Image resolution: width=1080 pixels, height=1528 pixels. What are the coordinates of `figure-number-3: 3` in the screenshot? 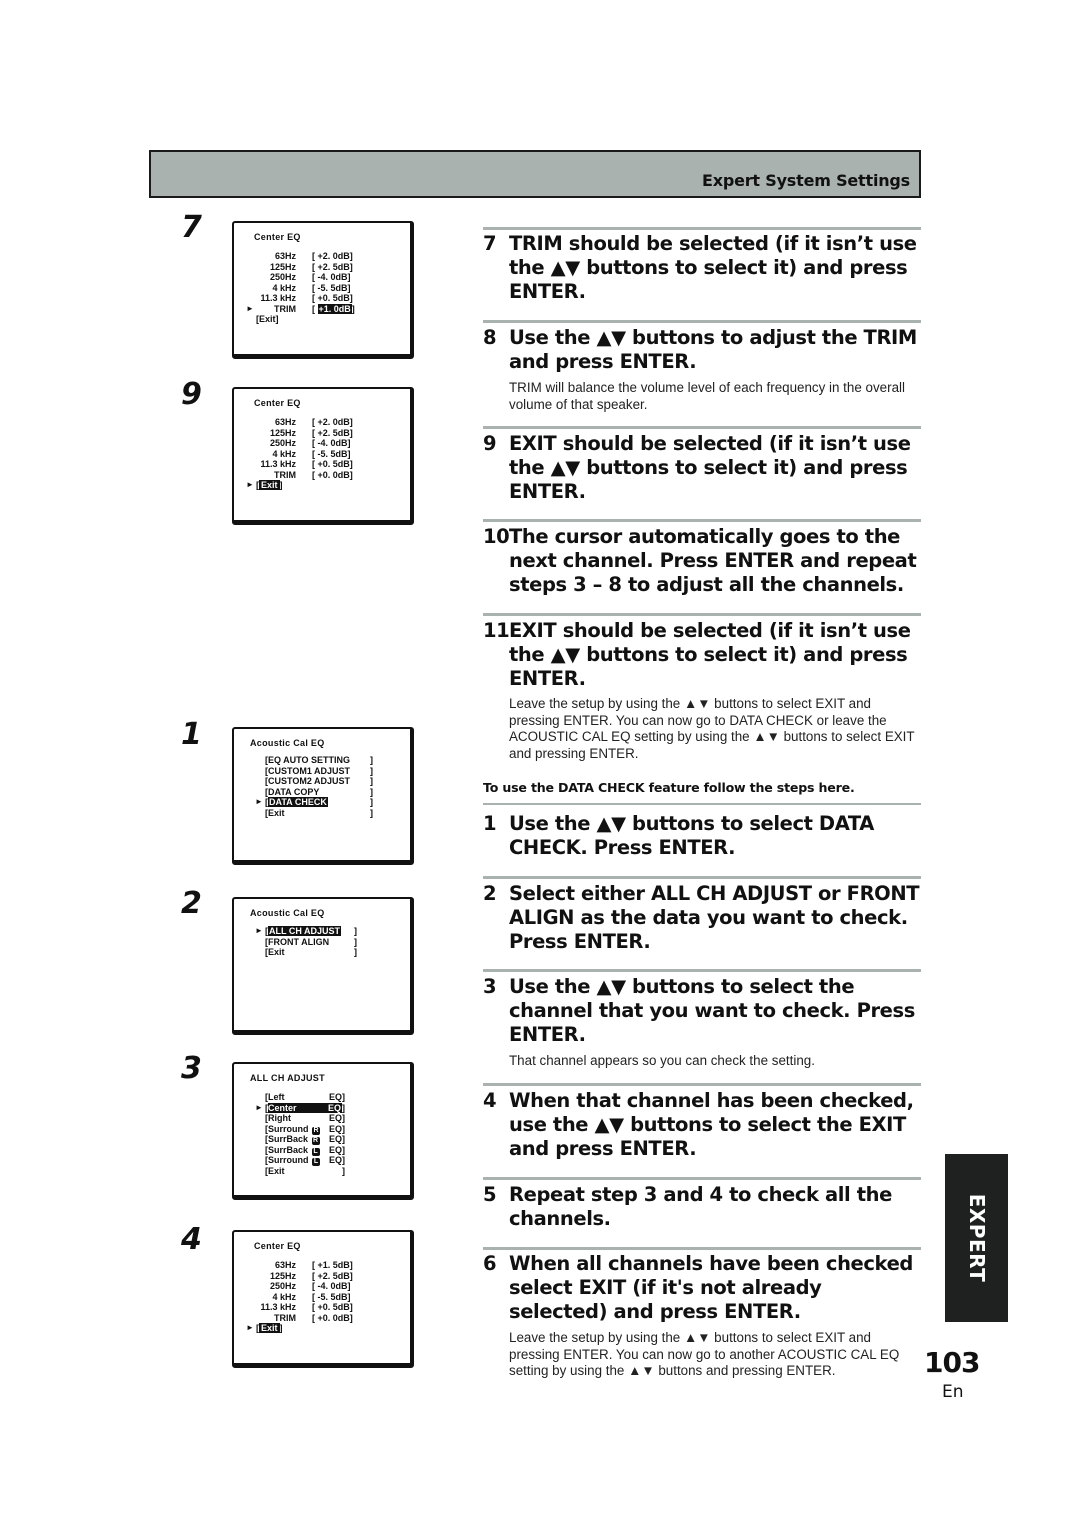 It's located at (191, 1068).